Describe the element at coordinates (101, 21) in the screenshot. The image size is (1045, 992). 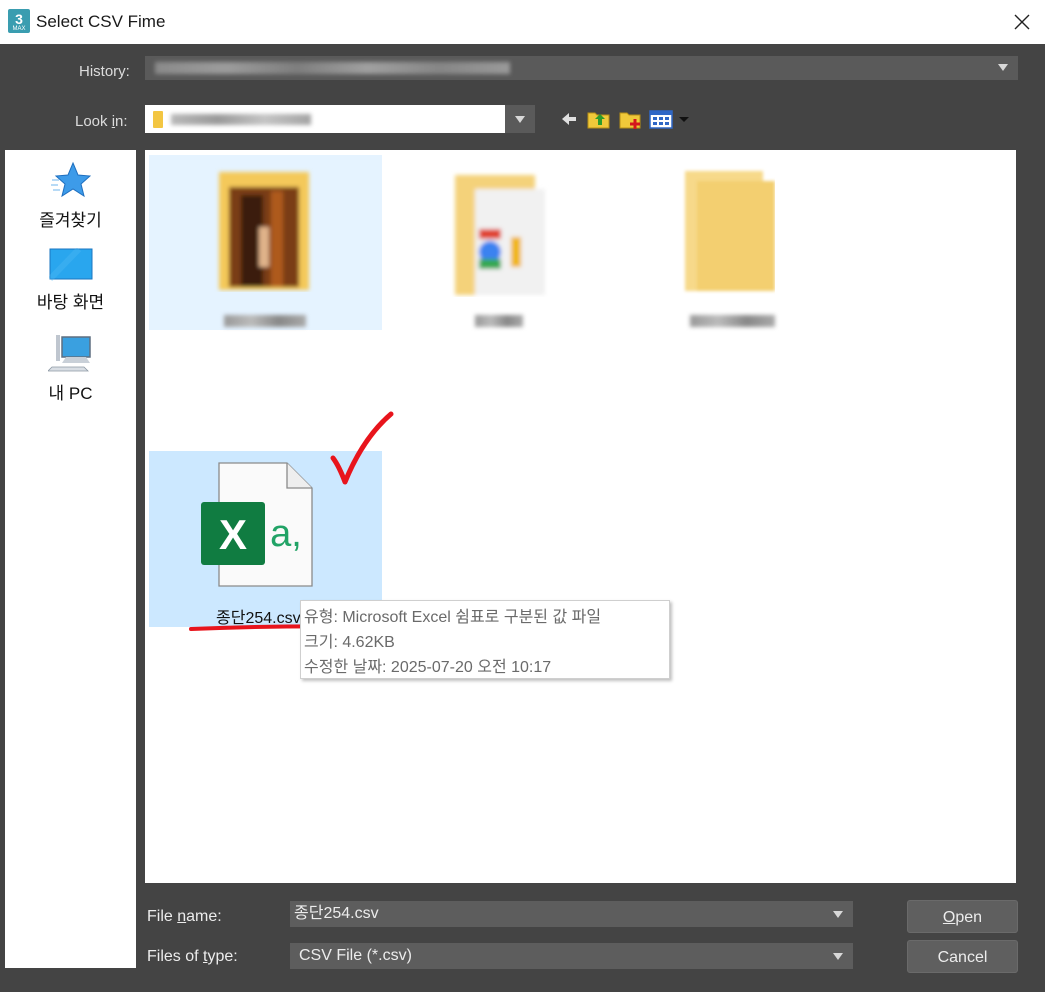
I see `window-title: Select CSV Fime` at that location.